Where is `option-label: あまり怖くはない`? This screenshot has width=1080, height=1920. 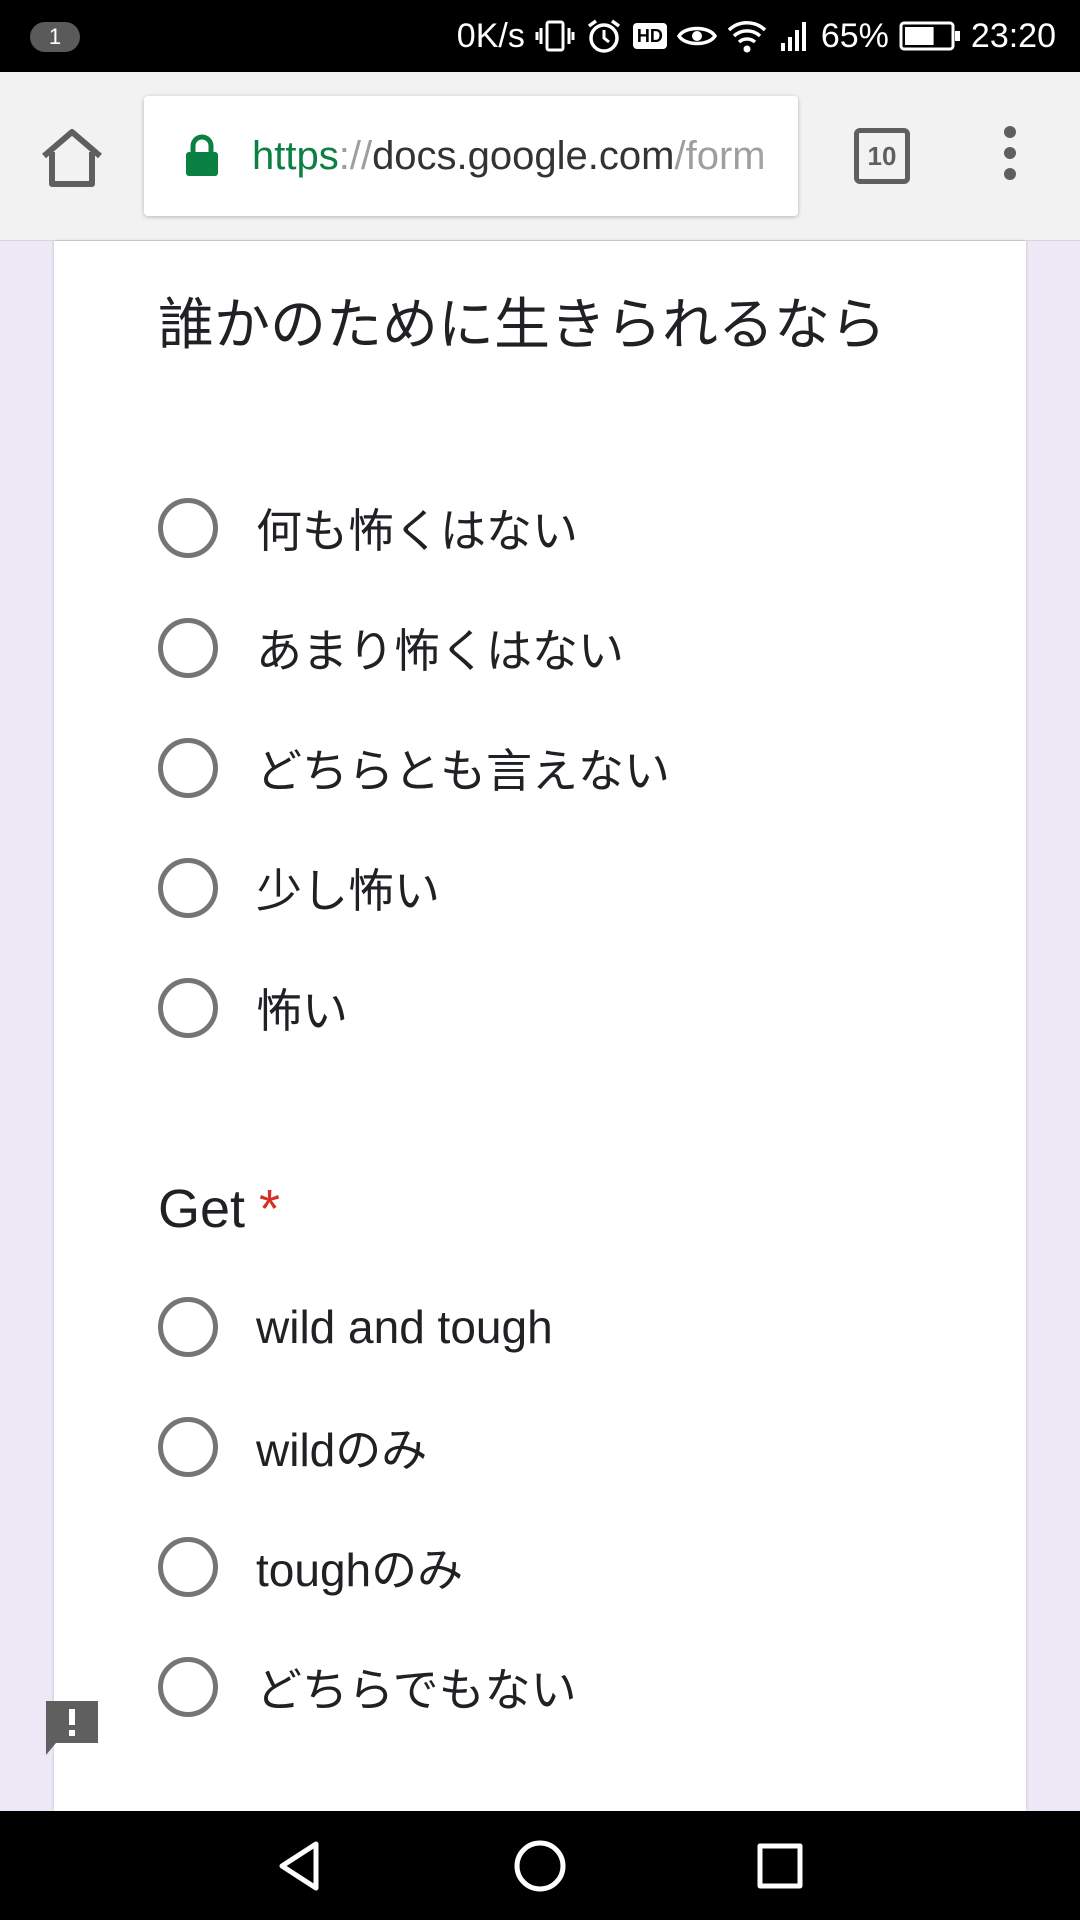
option-label: あまり怖くはない is located at coordinates (440, 651).